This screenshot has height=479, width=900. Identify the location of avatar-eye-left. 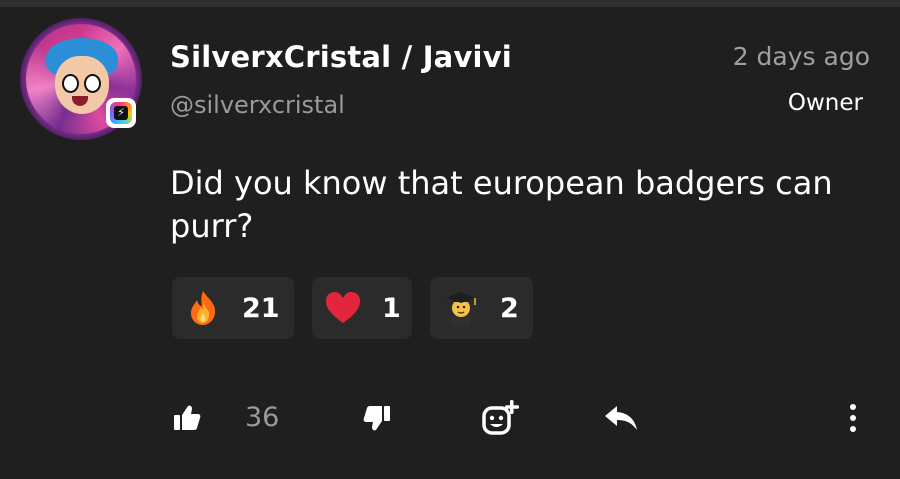
(70, 83).